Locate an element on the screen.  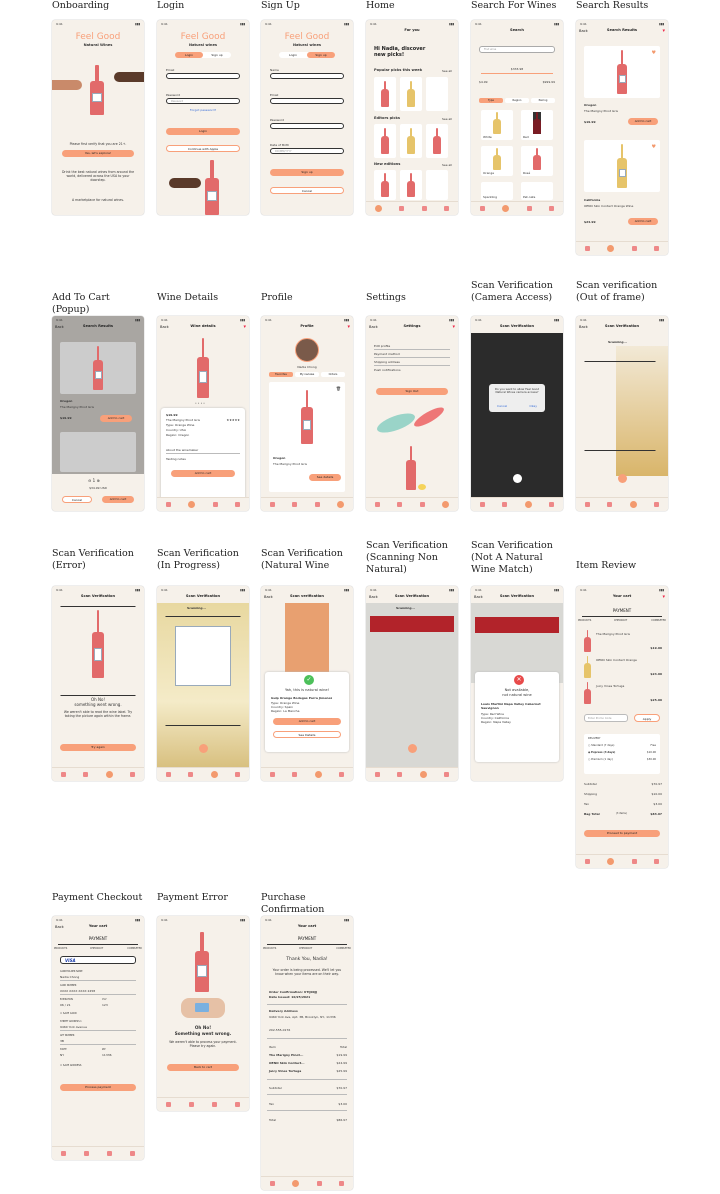
cardholder-field: Nadia Chong is located at coordinates (69, 977).